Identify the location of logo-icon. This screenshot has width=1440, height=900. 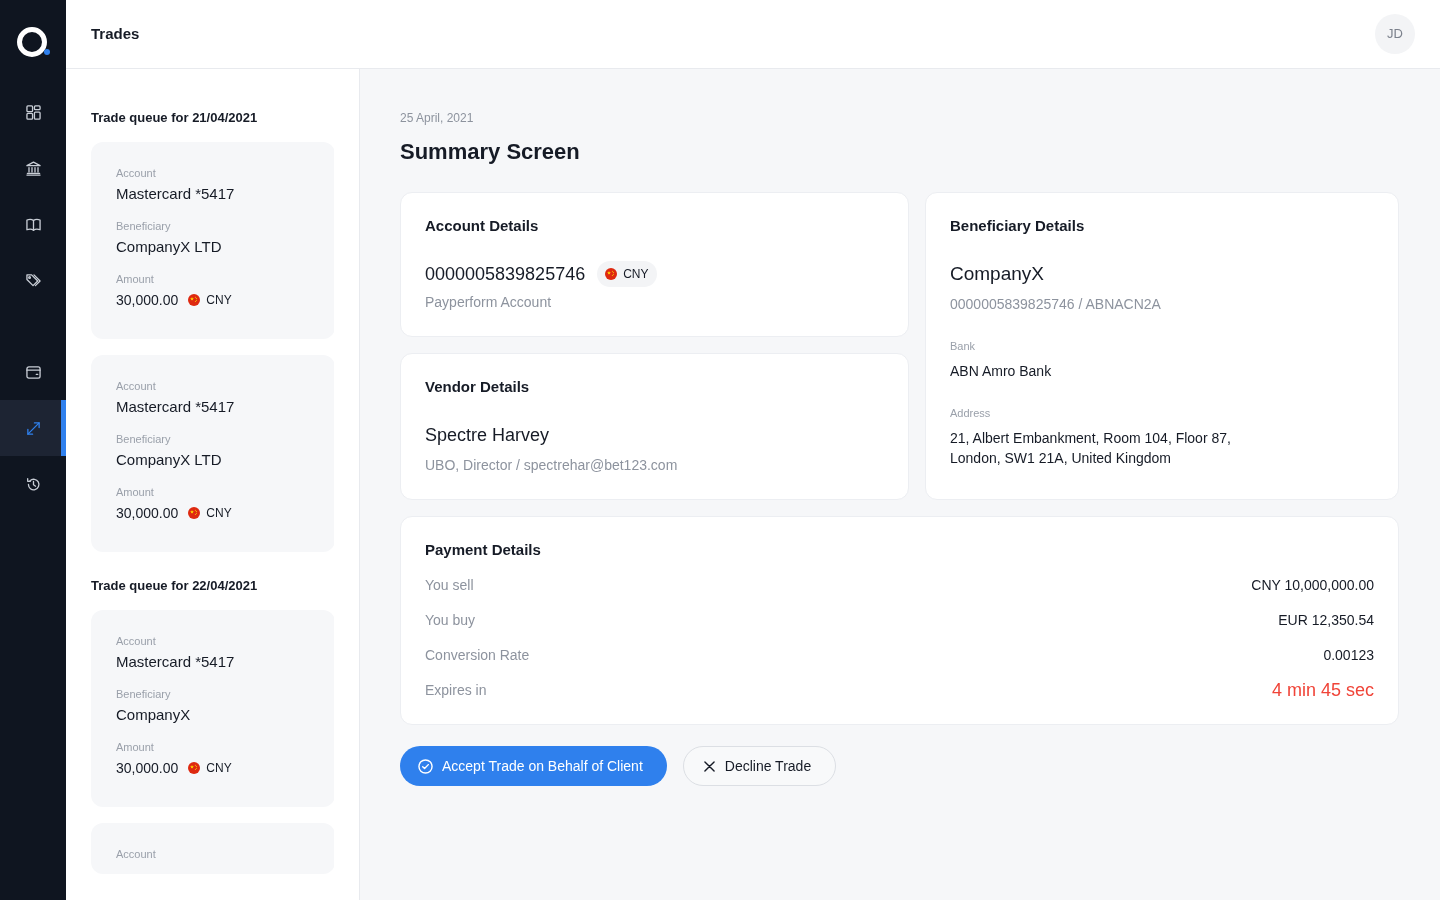
(33, 42).